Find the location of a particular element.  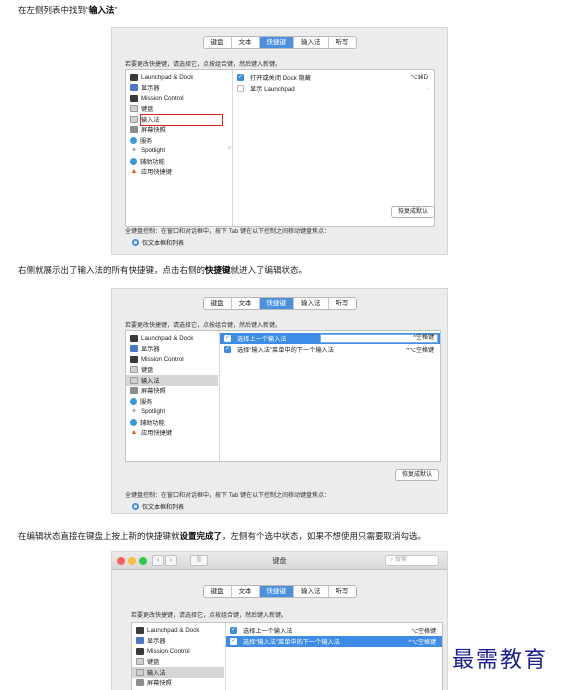

caption-step-1: 在左侧列表中找到“输入法” is located at coordinates (67, 10).